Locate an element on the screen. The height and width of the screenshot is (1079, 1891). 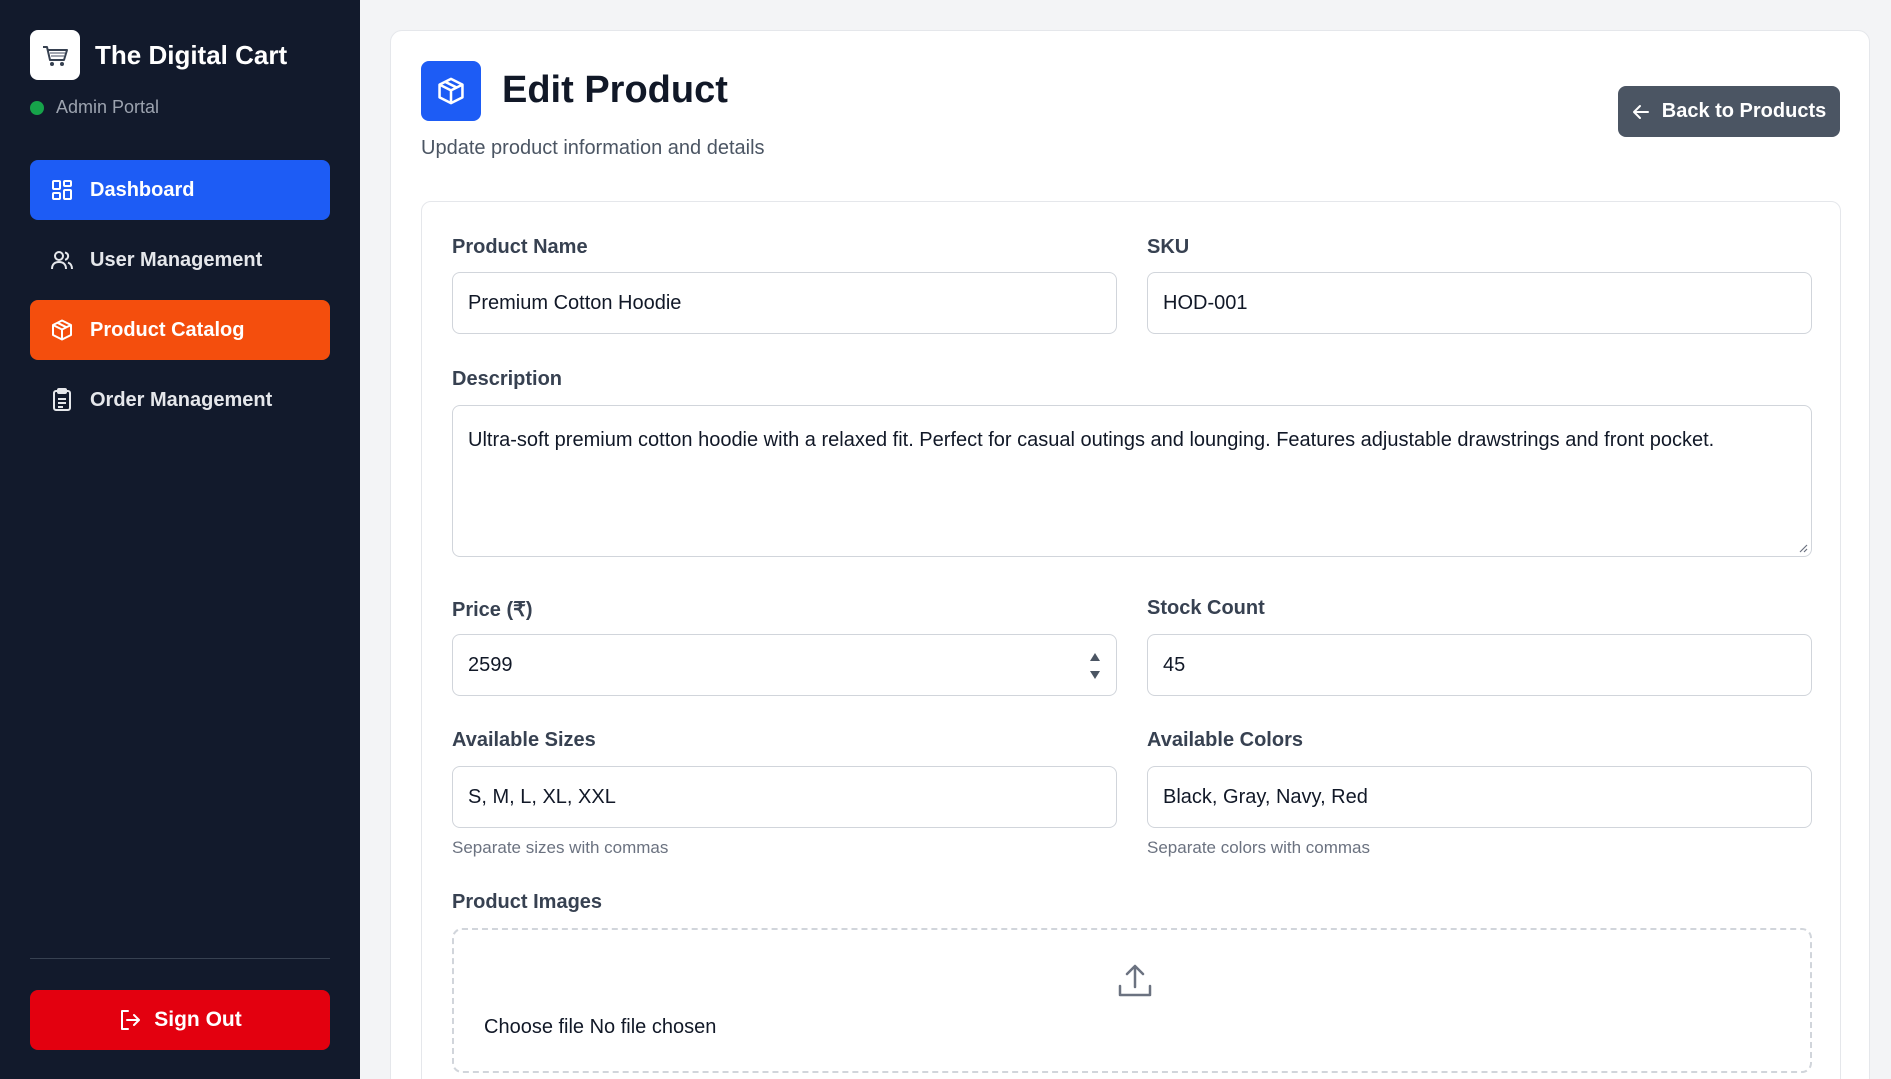
stock-count-input: 45 is located at coordinates (1479, 665).